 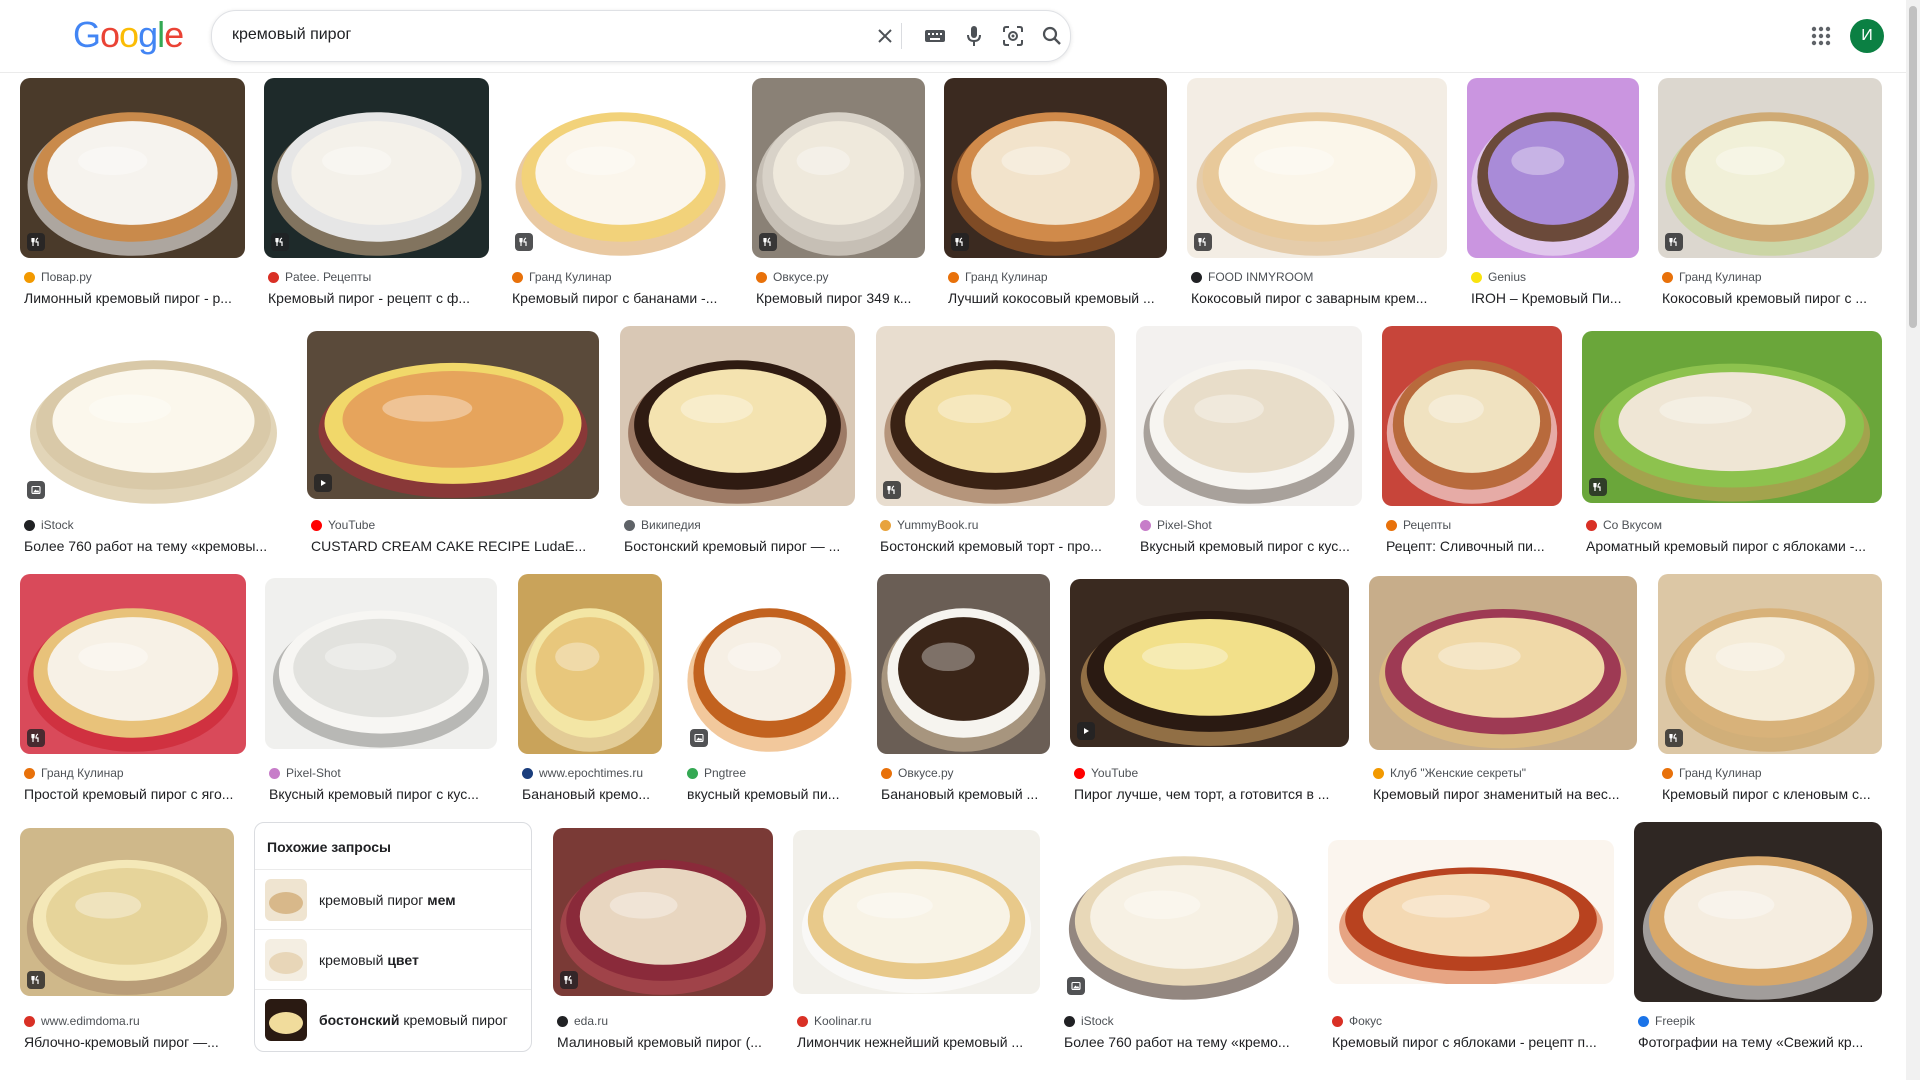 I want to click on result-source: Pngtree, so click(x=771, y=773).